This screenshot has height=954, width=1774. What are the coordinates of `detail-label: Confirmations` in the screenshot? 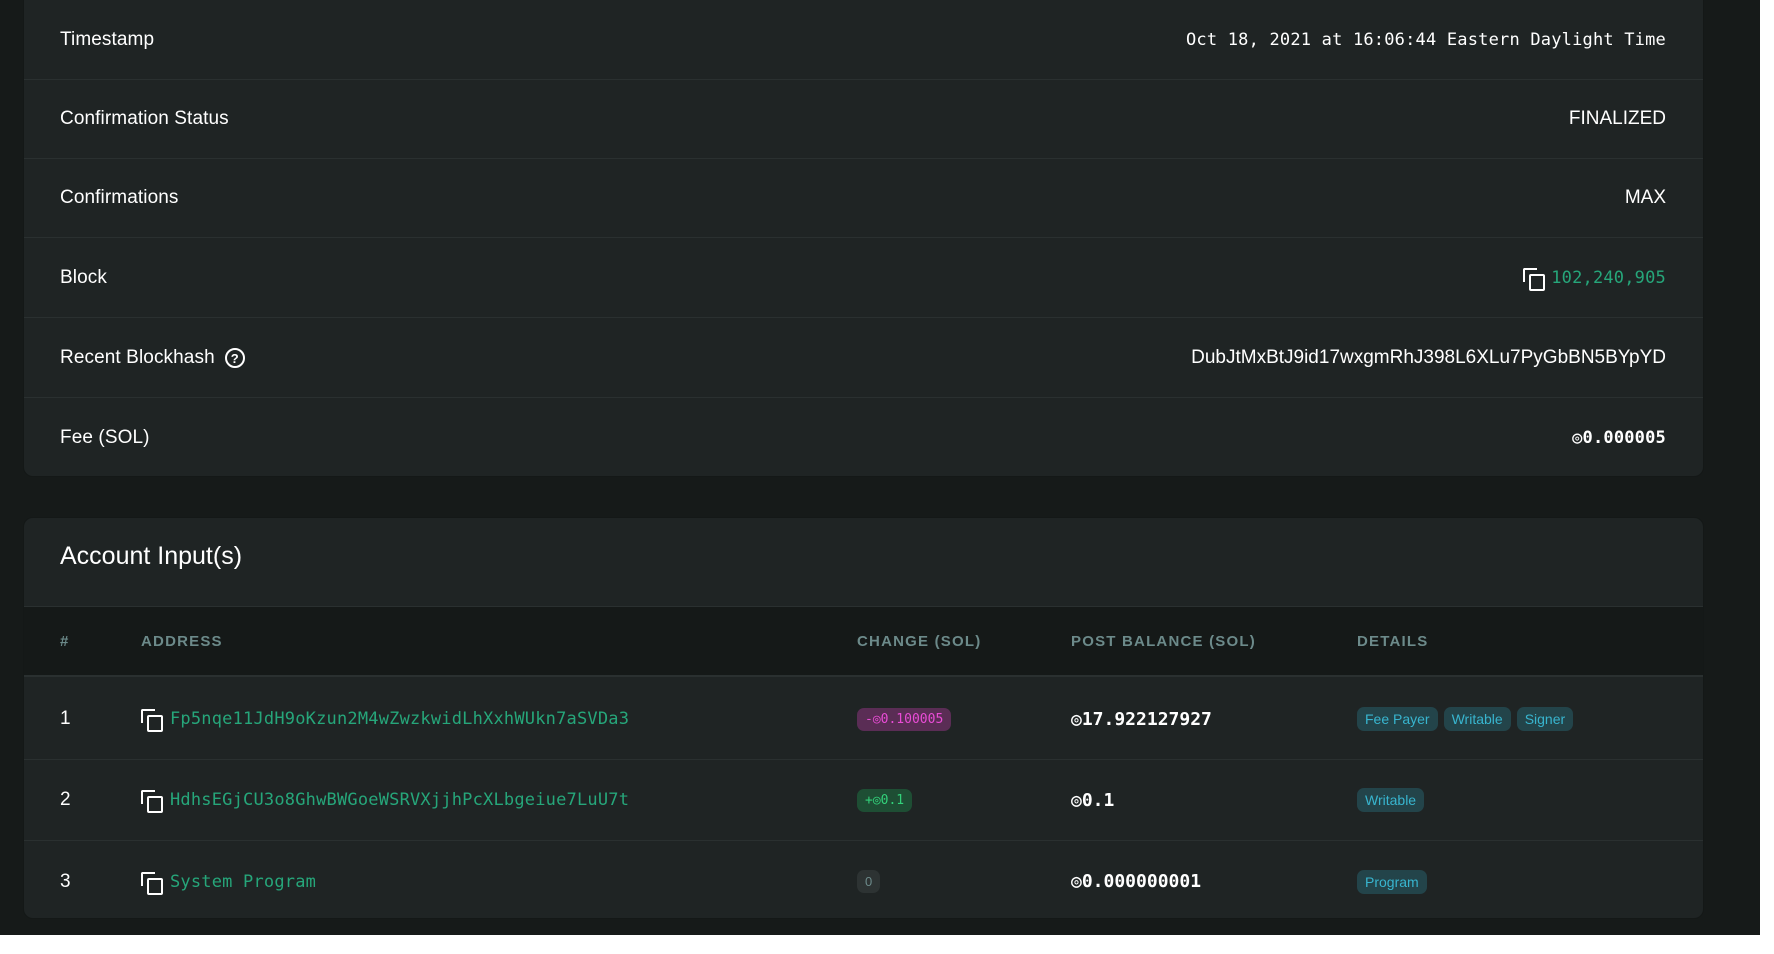 It's located at (119, 197).